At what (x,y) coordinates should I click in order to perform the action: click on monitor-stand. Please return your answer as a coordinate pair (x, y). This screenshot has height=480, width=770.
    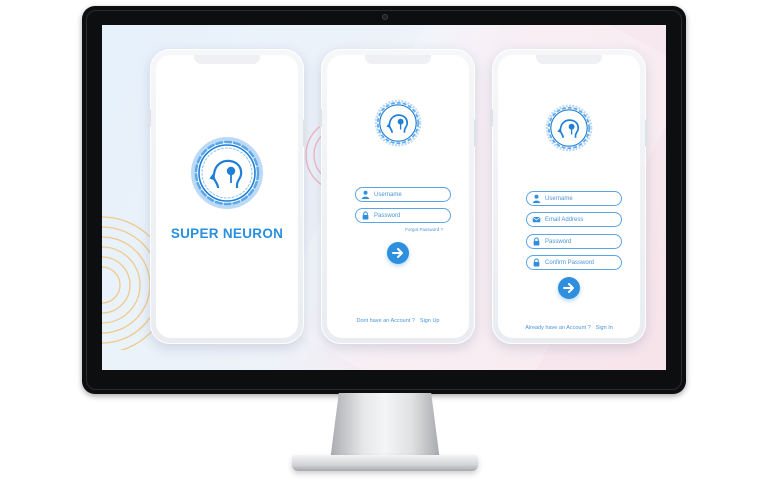
    Looking at the image, I should click on (385, 427).